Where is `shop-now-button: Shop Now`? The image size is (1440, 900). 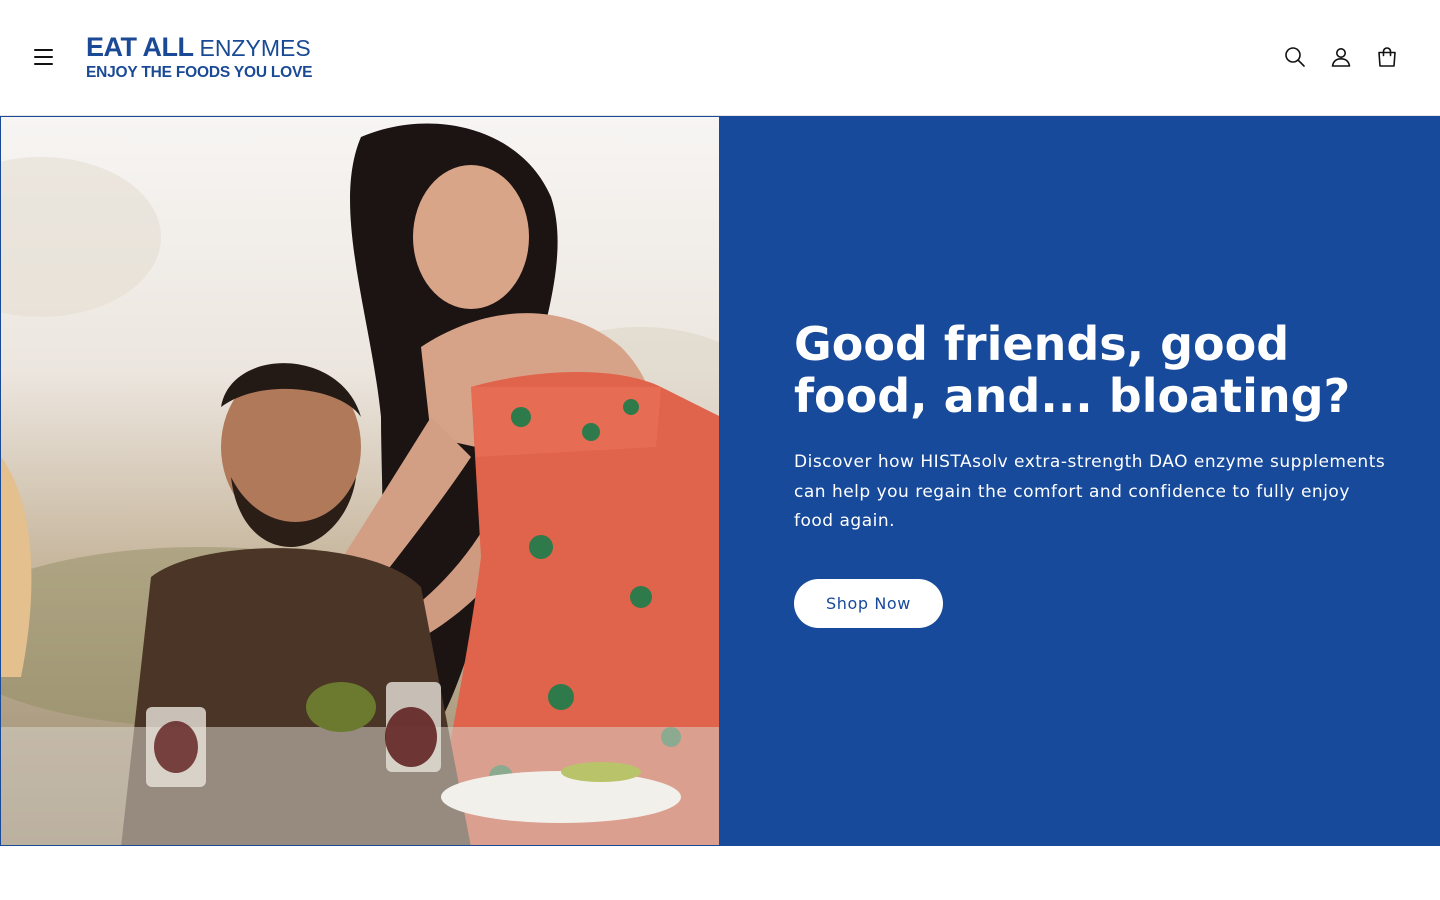 shop-now-button: Shop Now is located at coordinates (868, 603).